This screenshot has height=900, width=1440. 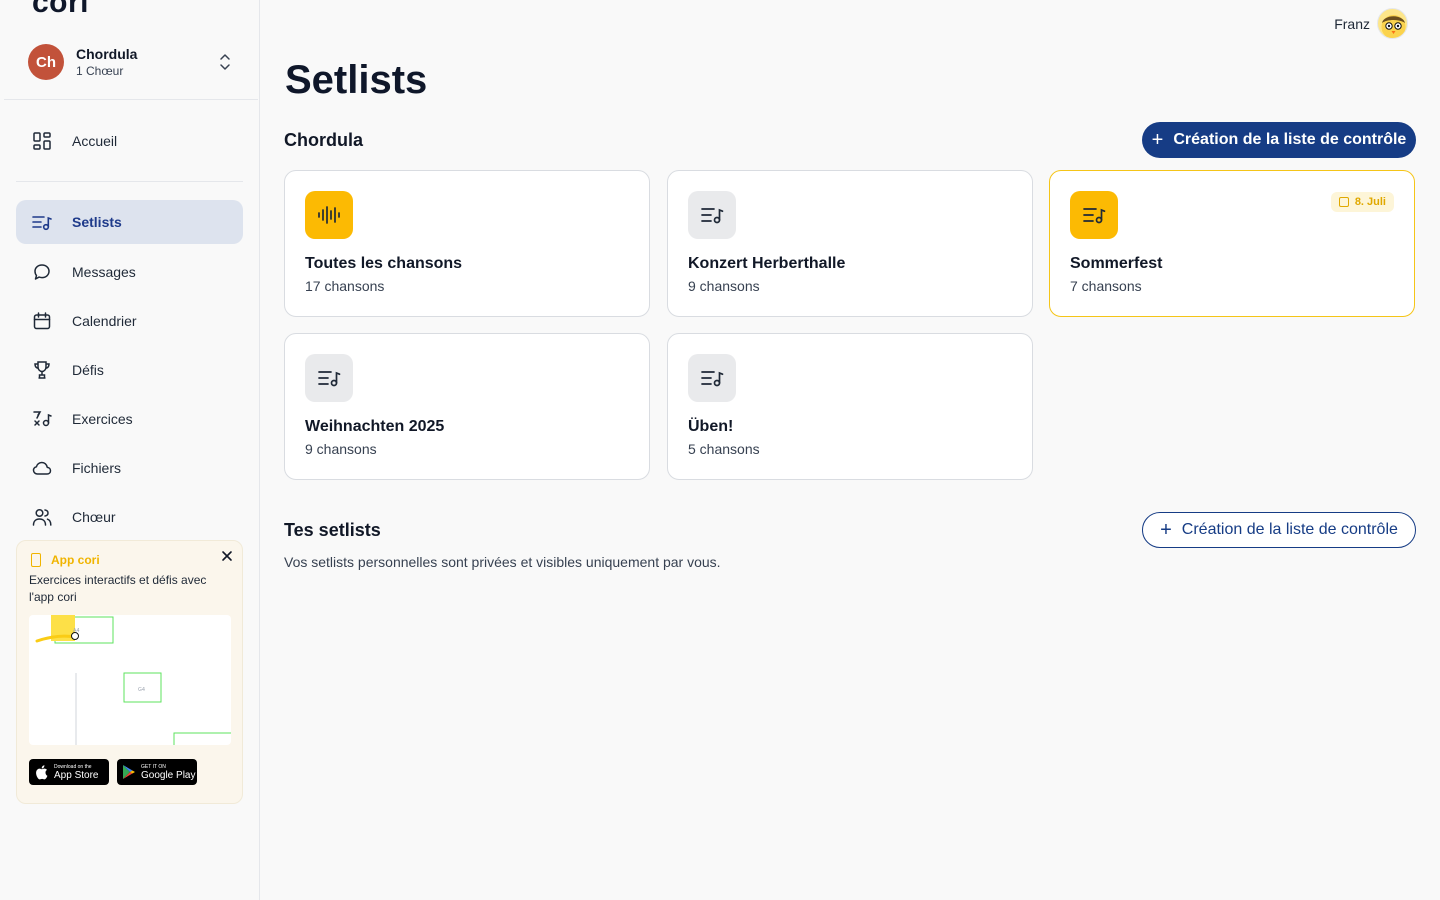 I want to click on sidebar-item-label: Messages, so click(x=104, y=272).